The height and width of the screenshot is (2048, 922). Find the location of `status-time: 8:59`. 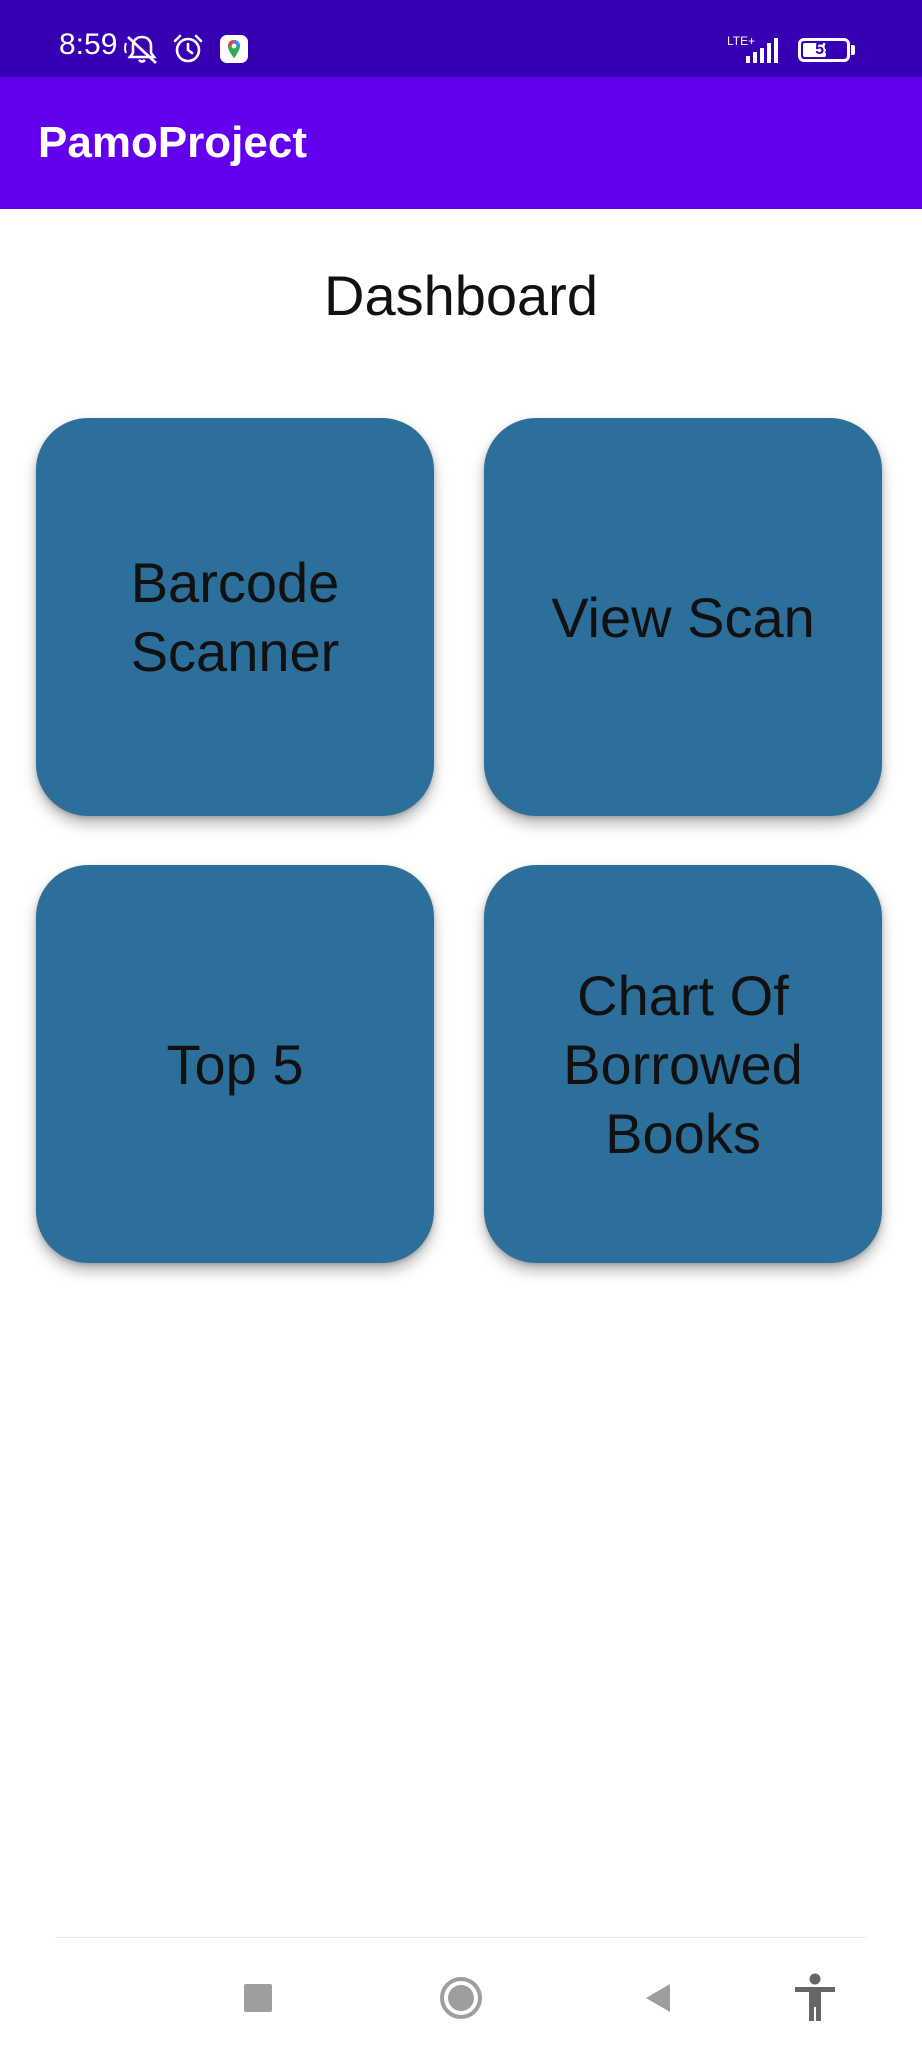

status-time: 8:59 is located at coordinates (88, 44).